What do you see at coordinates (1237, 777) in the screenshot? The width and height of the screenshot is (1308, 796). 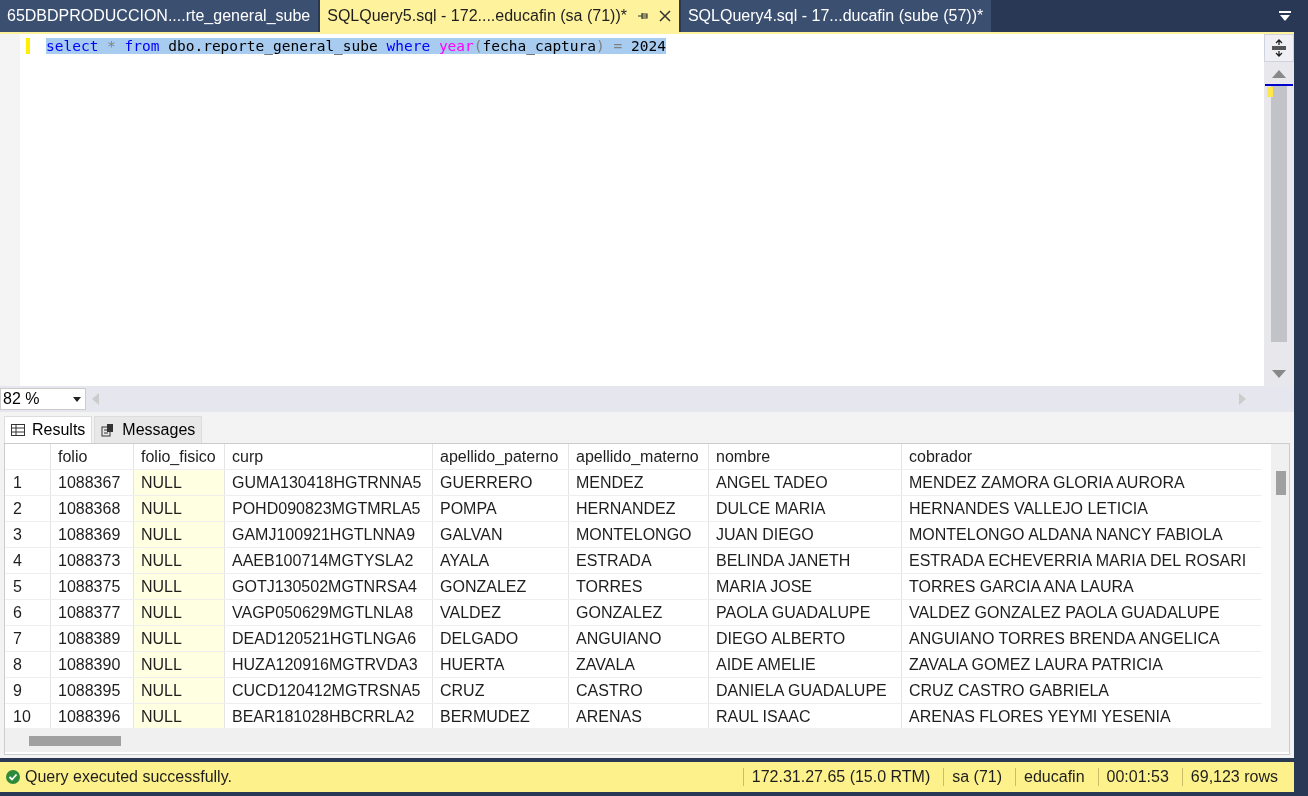 I see `row-count: 69,123 rows` at bounding box center [1237, 777].